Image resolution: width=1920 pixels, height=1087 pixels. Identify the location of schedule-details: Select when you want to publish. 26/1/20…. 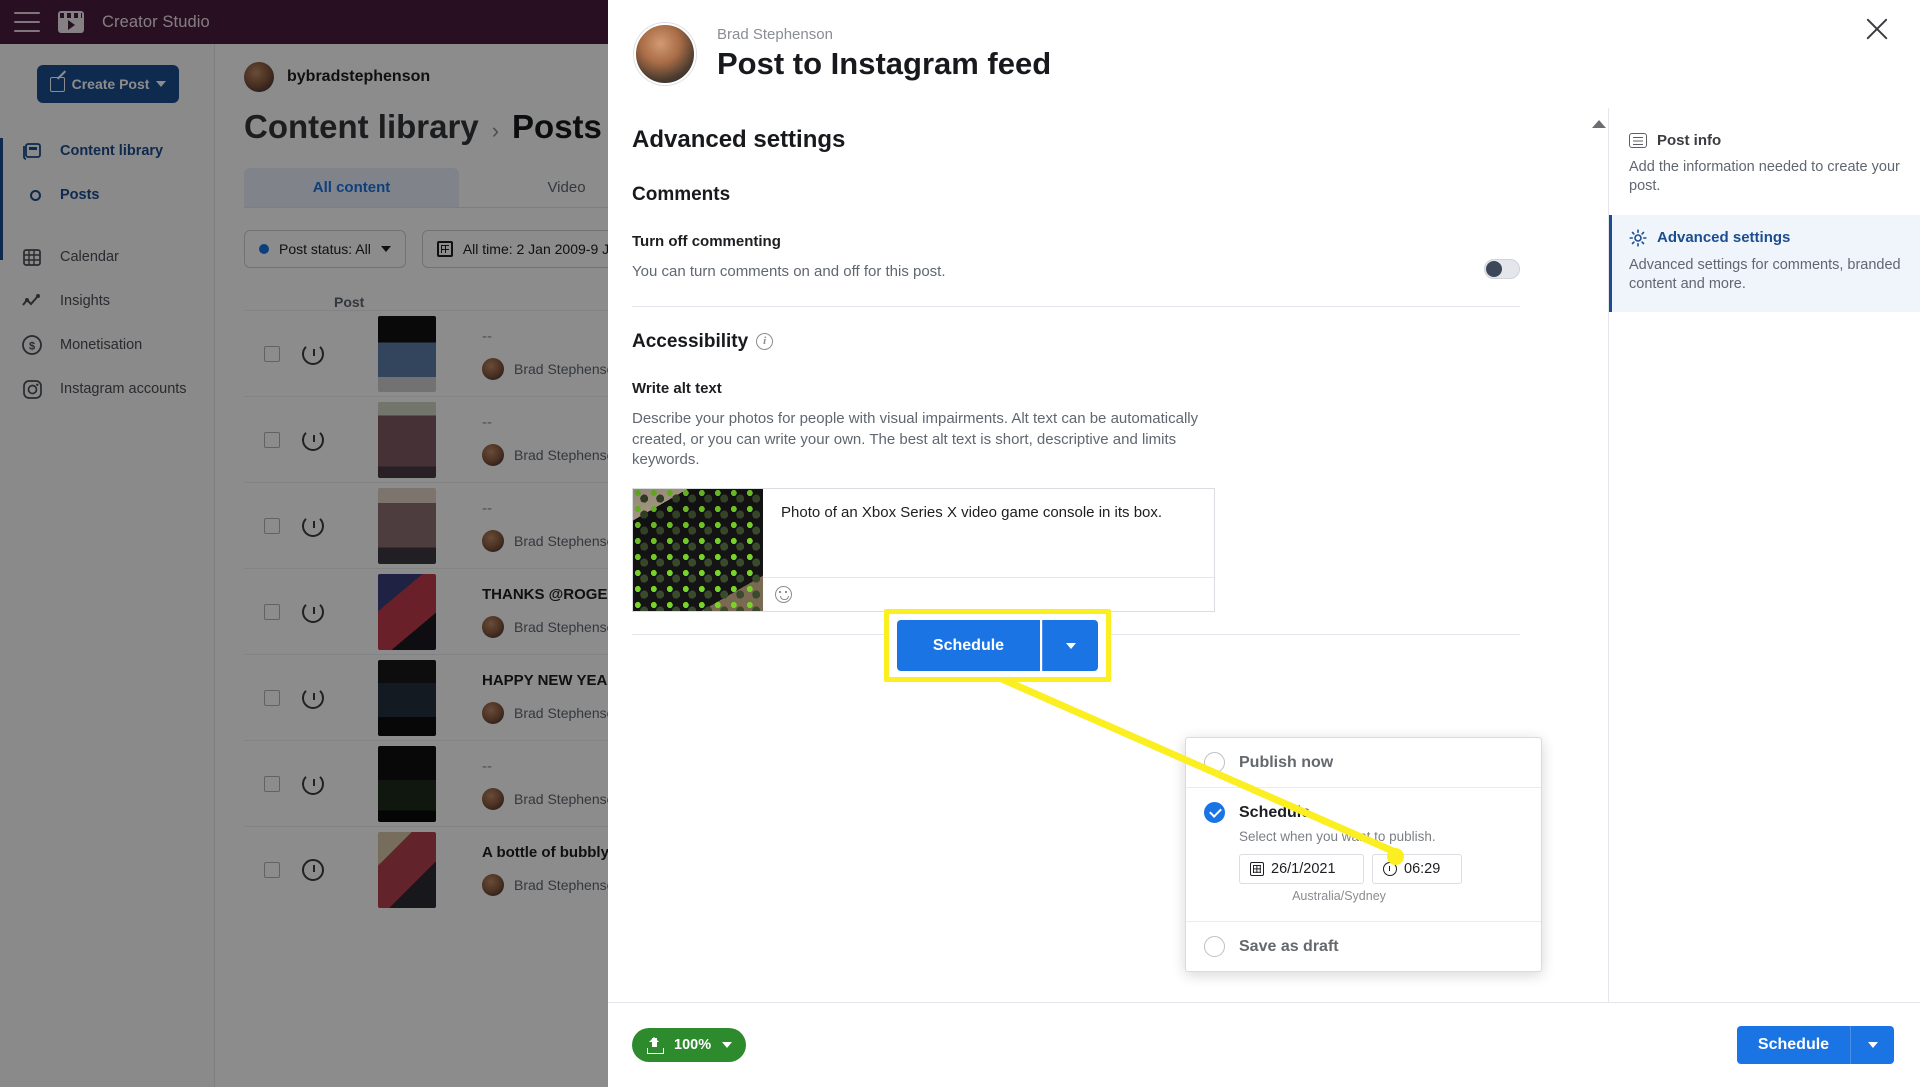
(1363, 870).